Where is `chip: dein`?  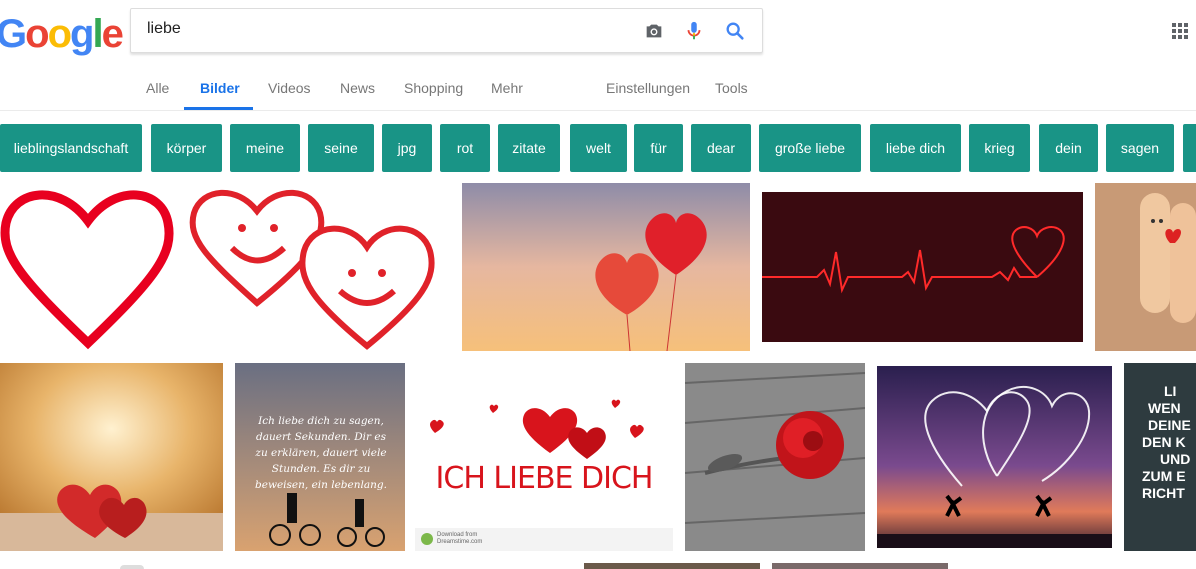 chip: dein is located at coordinates (1068, 148).